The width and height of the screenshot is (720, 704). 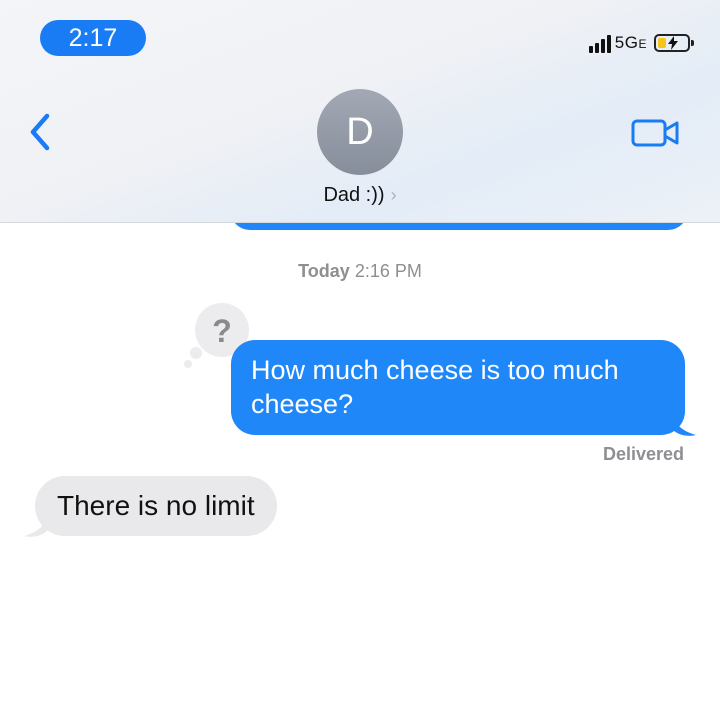 What do you see at coordinates (643, 454) in the screenshot?
I see `delivery-status: Delivered` at bounding box center [643, 454].